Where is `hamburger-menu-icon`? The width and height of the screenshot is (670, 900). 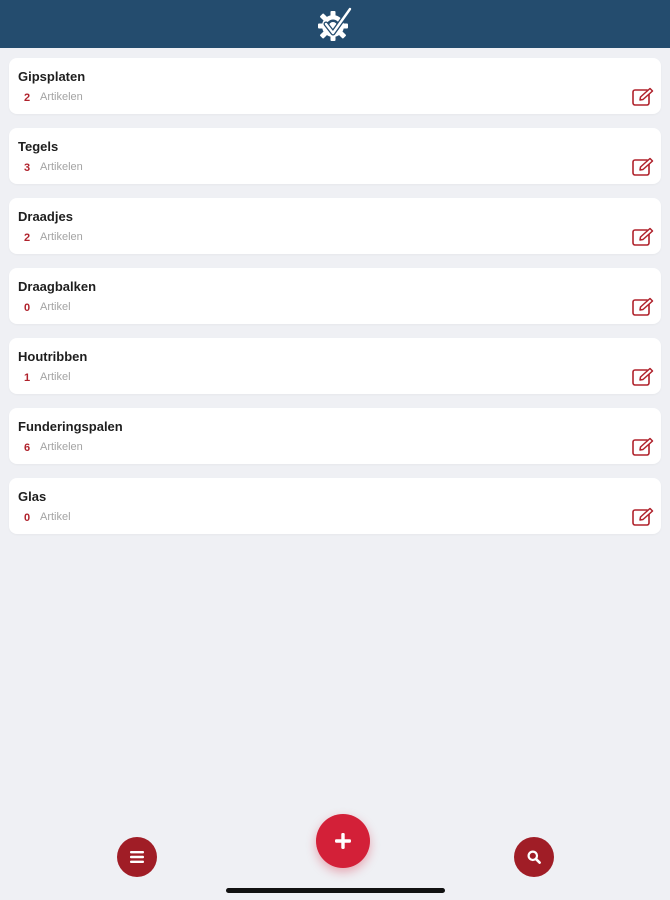
hamburger-menu-icon is located at coordinates (137, 857).